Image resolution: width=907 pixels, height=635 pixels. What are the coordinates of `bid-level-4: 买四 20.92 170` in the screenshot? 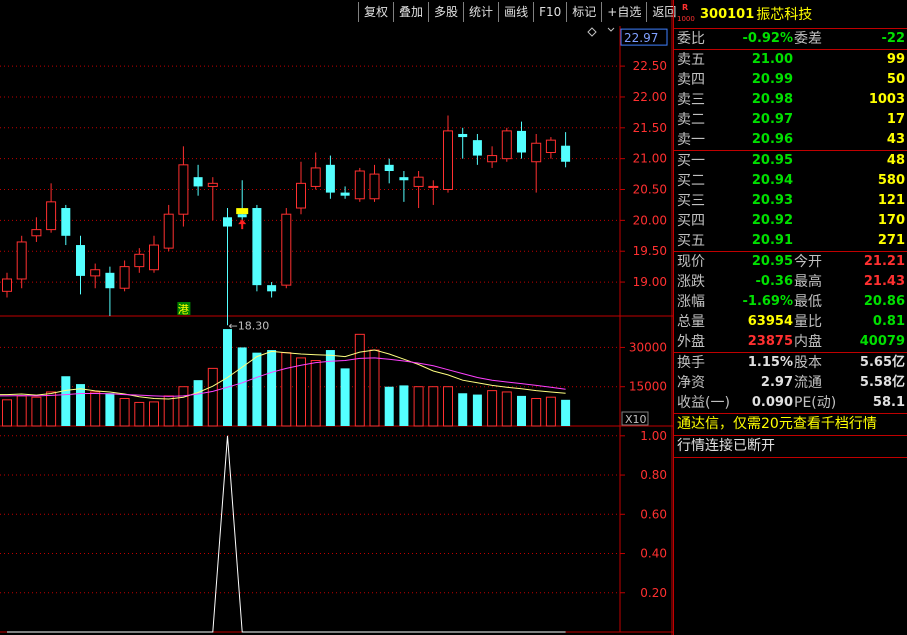 It's located at (791, 221).